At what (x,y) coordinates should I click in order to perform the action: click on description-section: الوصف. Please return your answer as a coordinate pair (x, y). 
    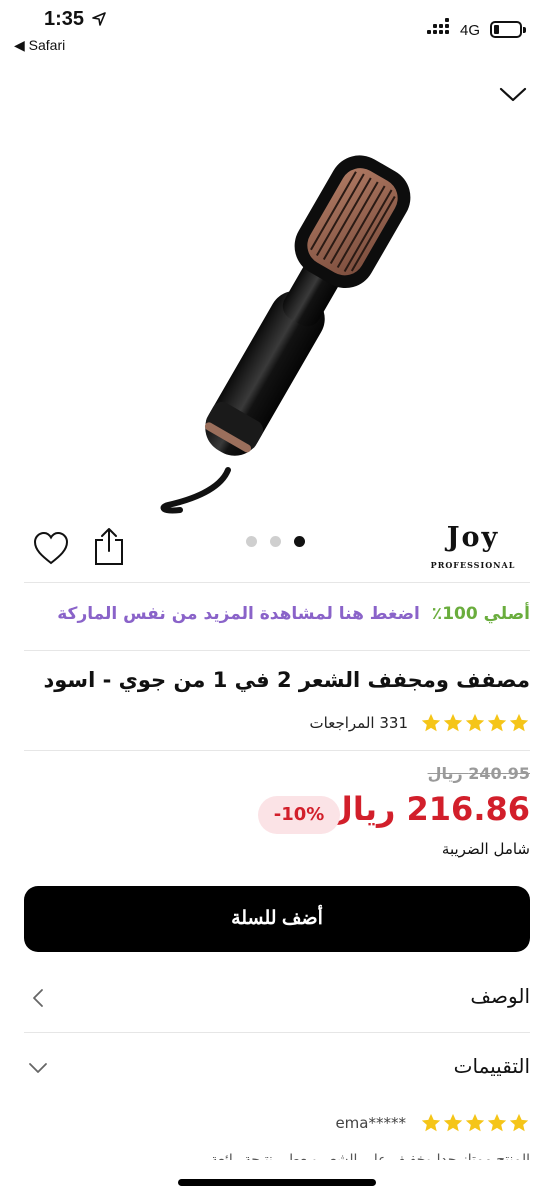
    Looking at the image, I should click on (277, 998).